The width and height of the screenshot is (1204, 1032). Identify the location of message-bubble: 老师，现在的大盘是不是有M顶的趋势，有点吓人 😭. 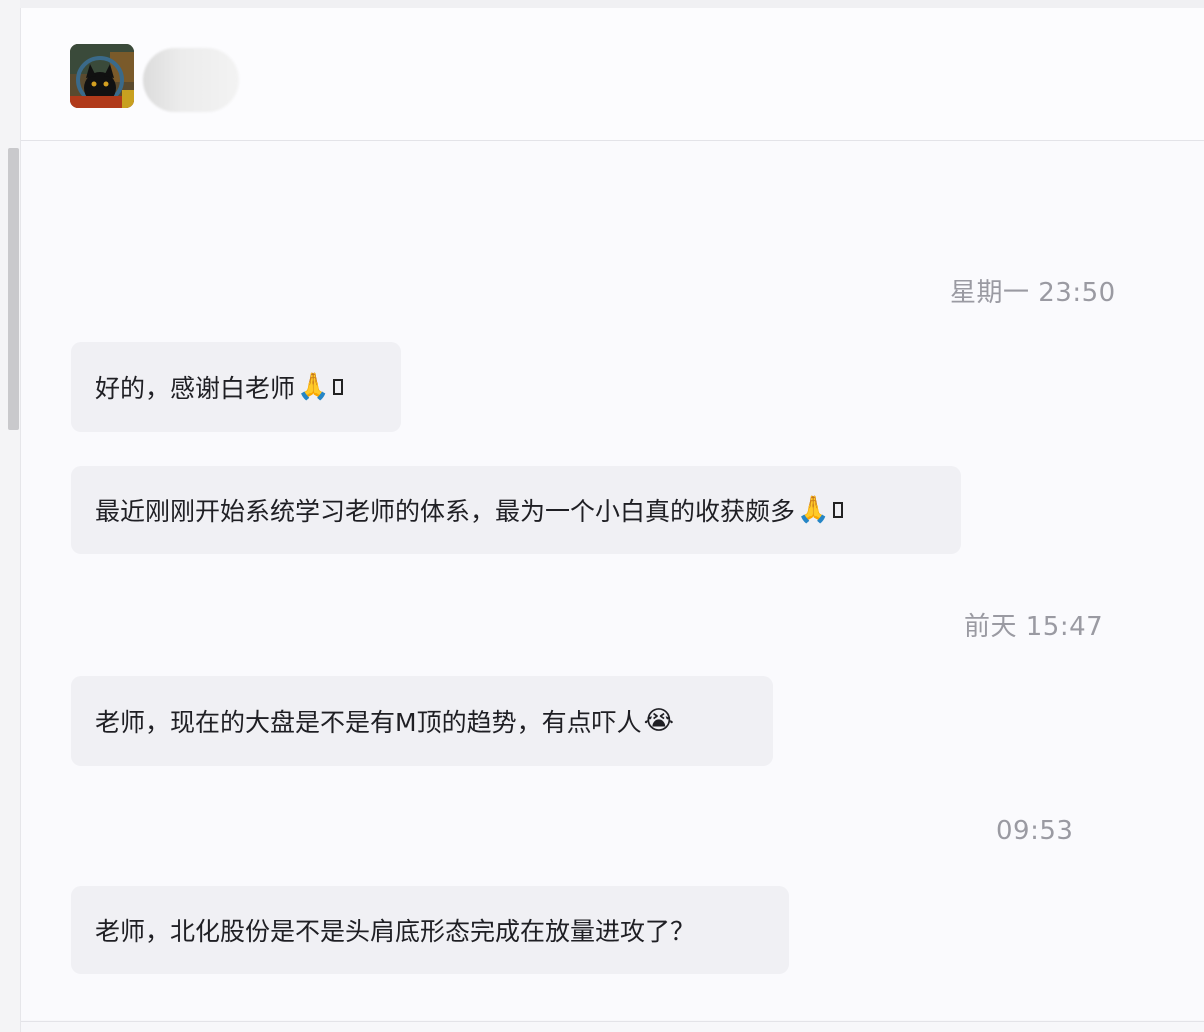
(422, 721).